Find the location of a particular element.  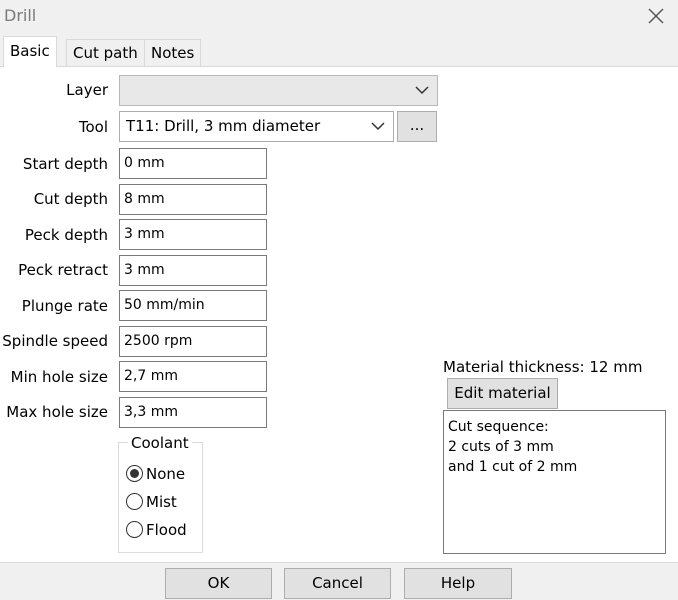

tab-cut-path: Cut path is located at coordinates (105, 52).